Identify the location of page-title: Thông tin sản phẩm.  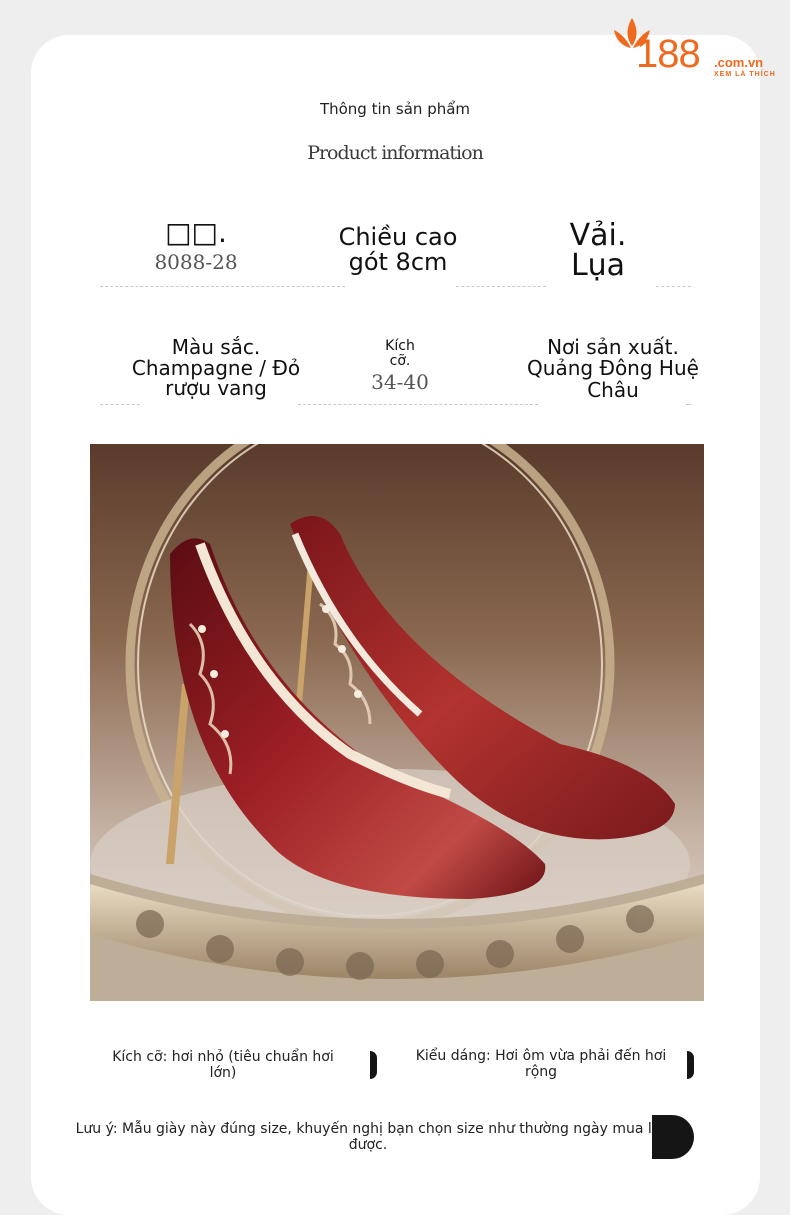
(395, 109).